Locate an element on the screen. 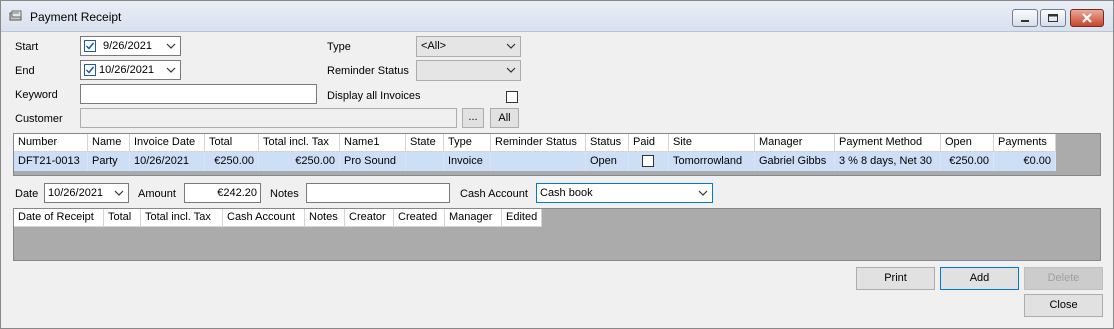 The image size is (1114, 329). receipt-column-header: Manager is located at coordinates (473, 218).